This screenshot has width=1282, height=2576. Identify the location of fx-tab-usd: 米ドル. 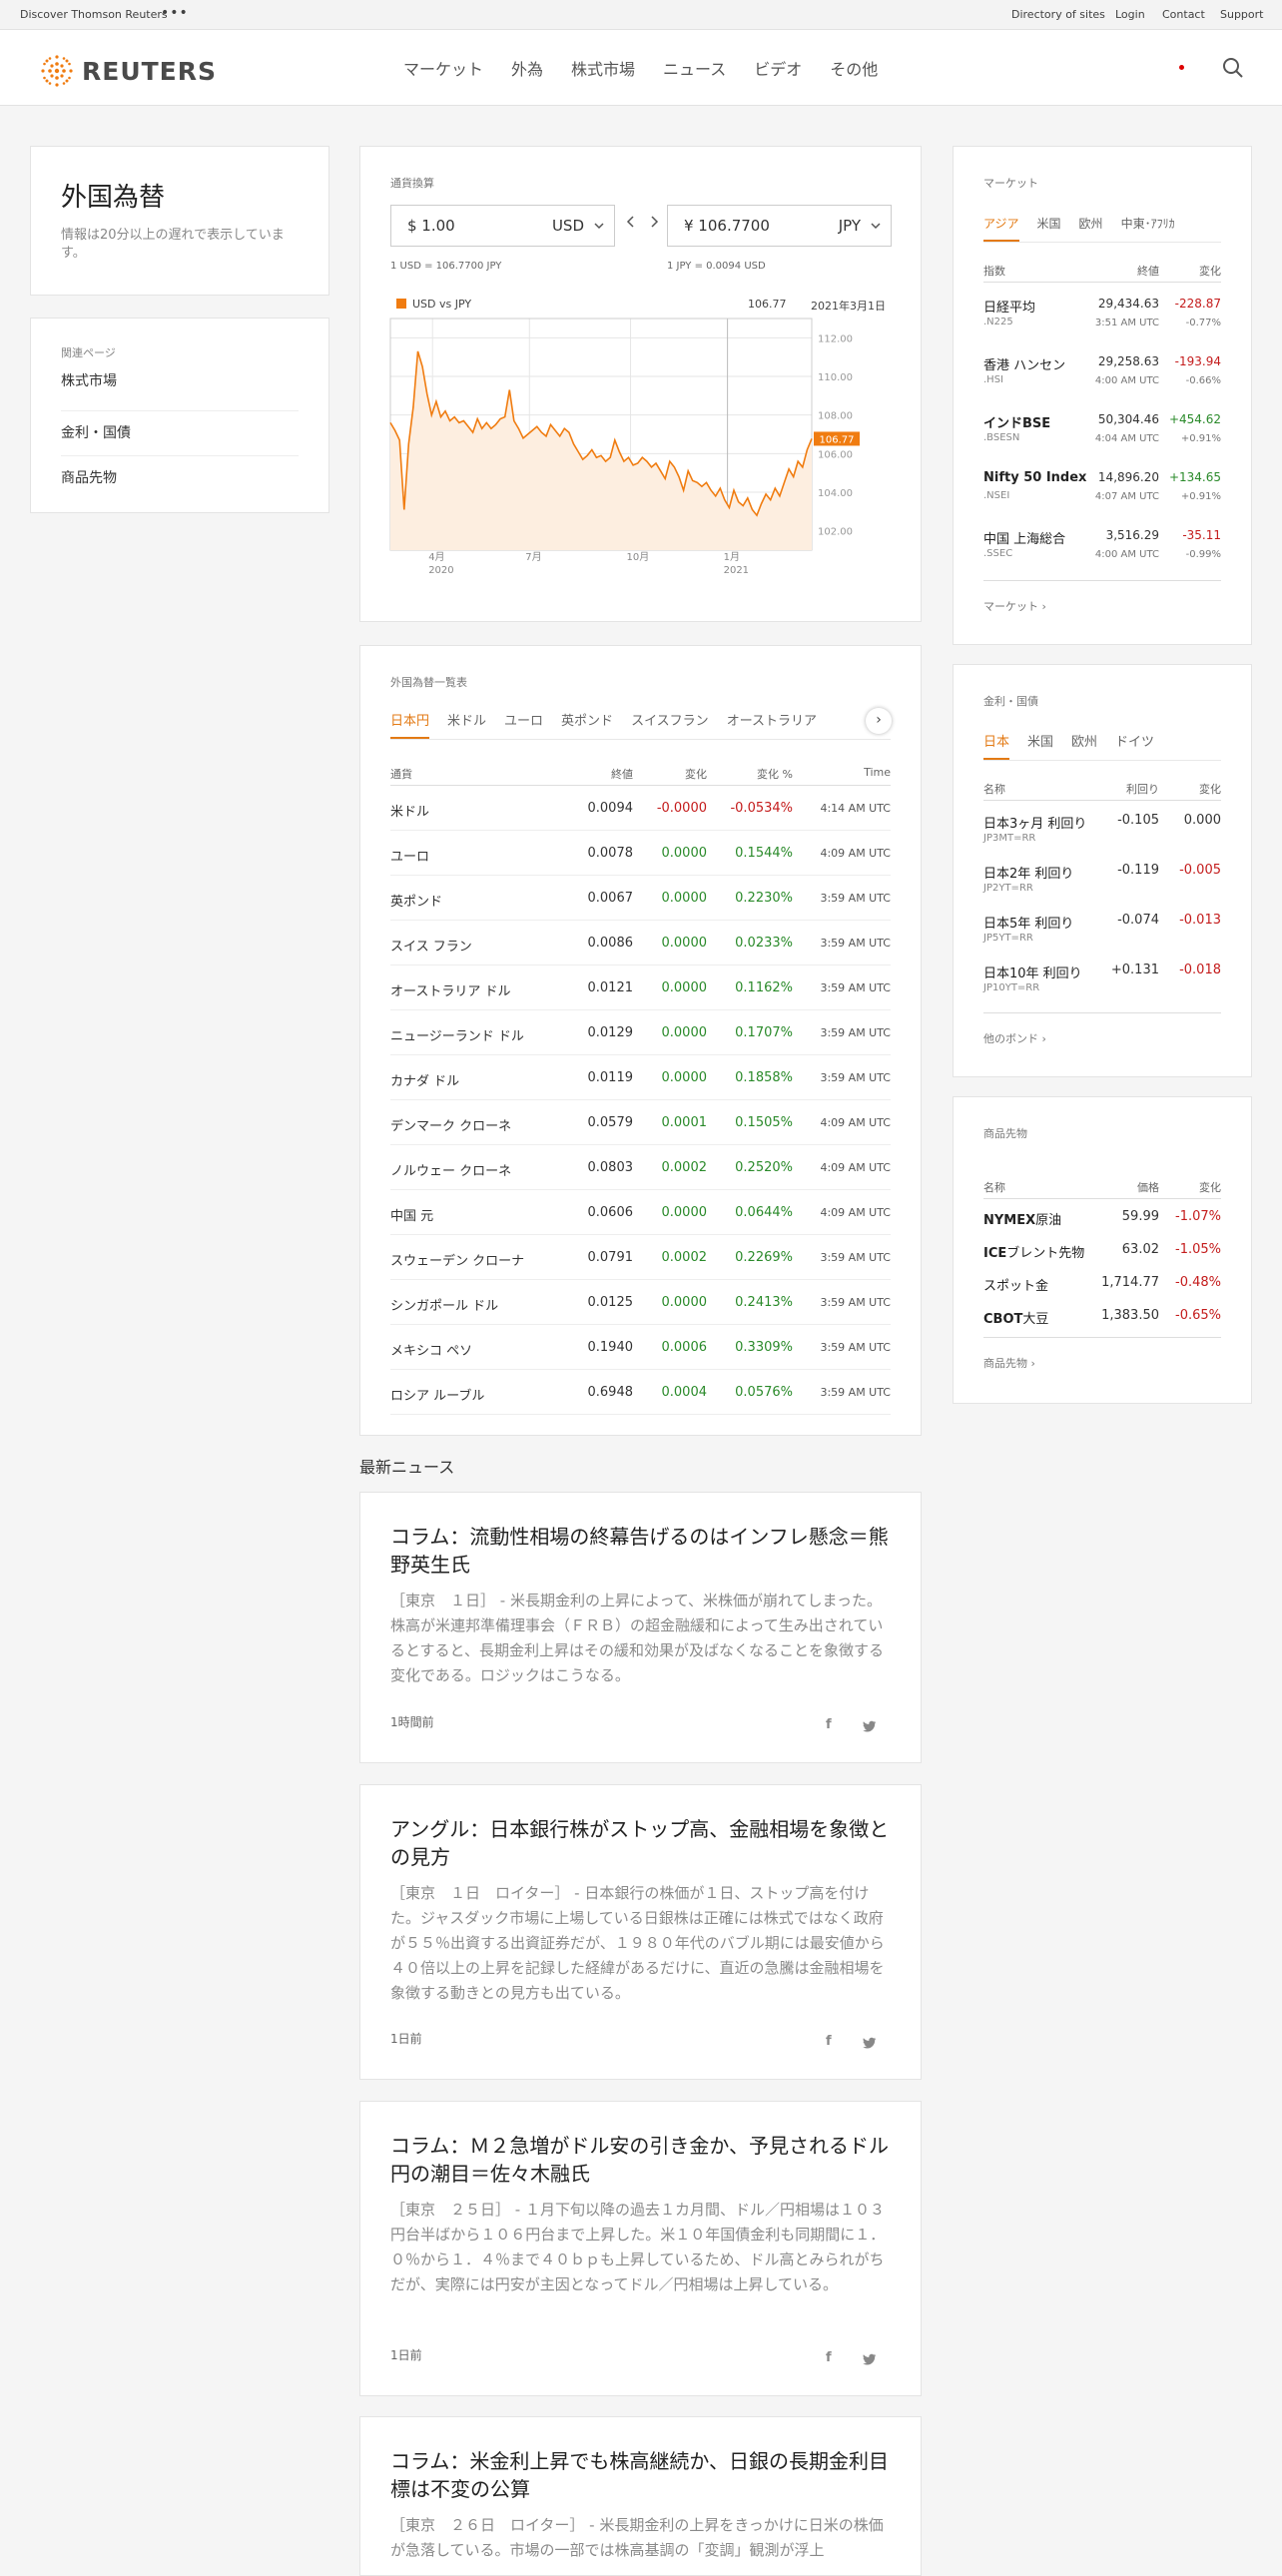
(466, 724).